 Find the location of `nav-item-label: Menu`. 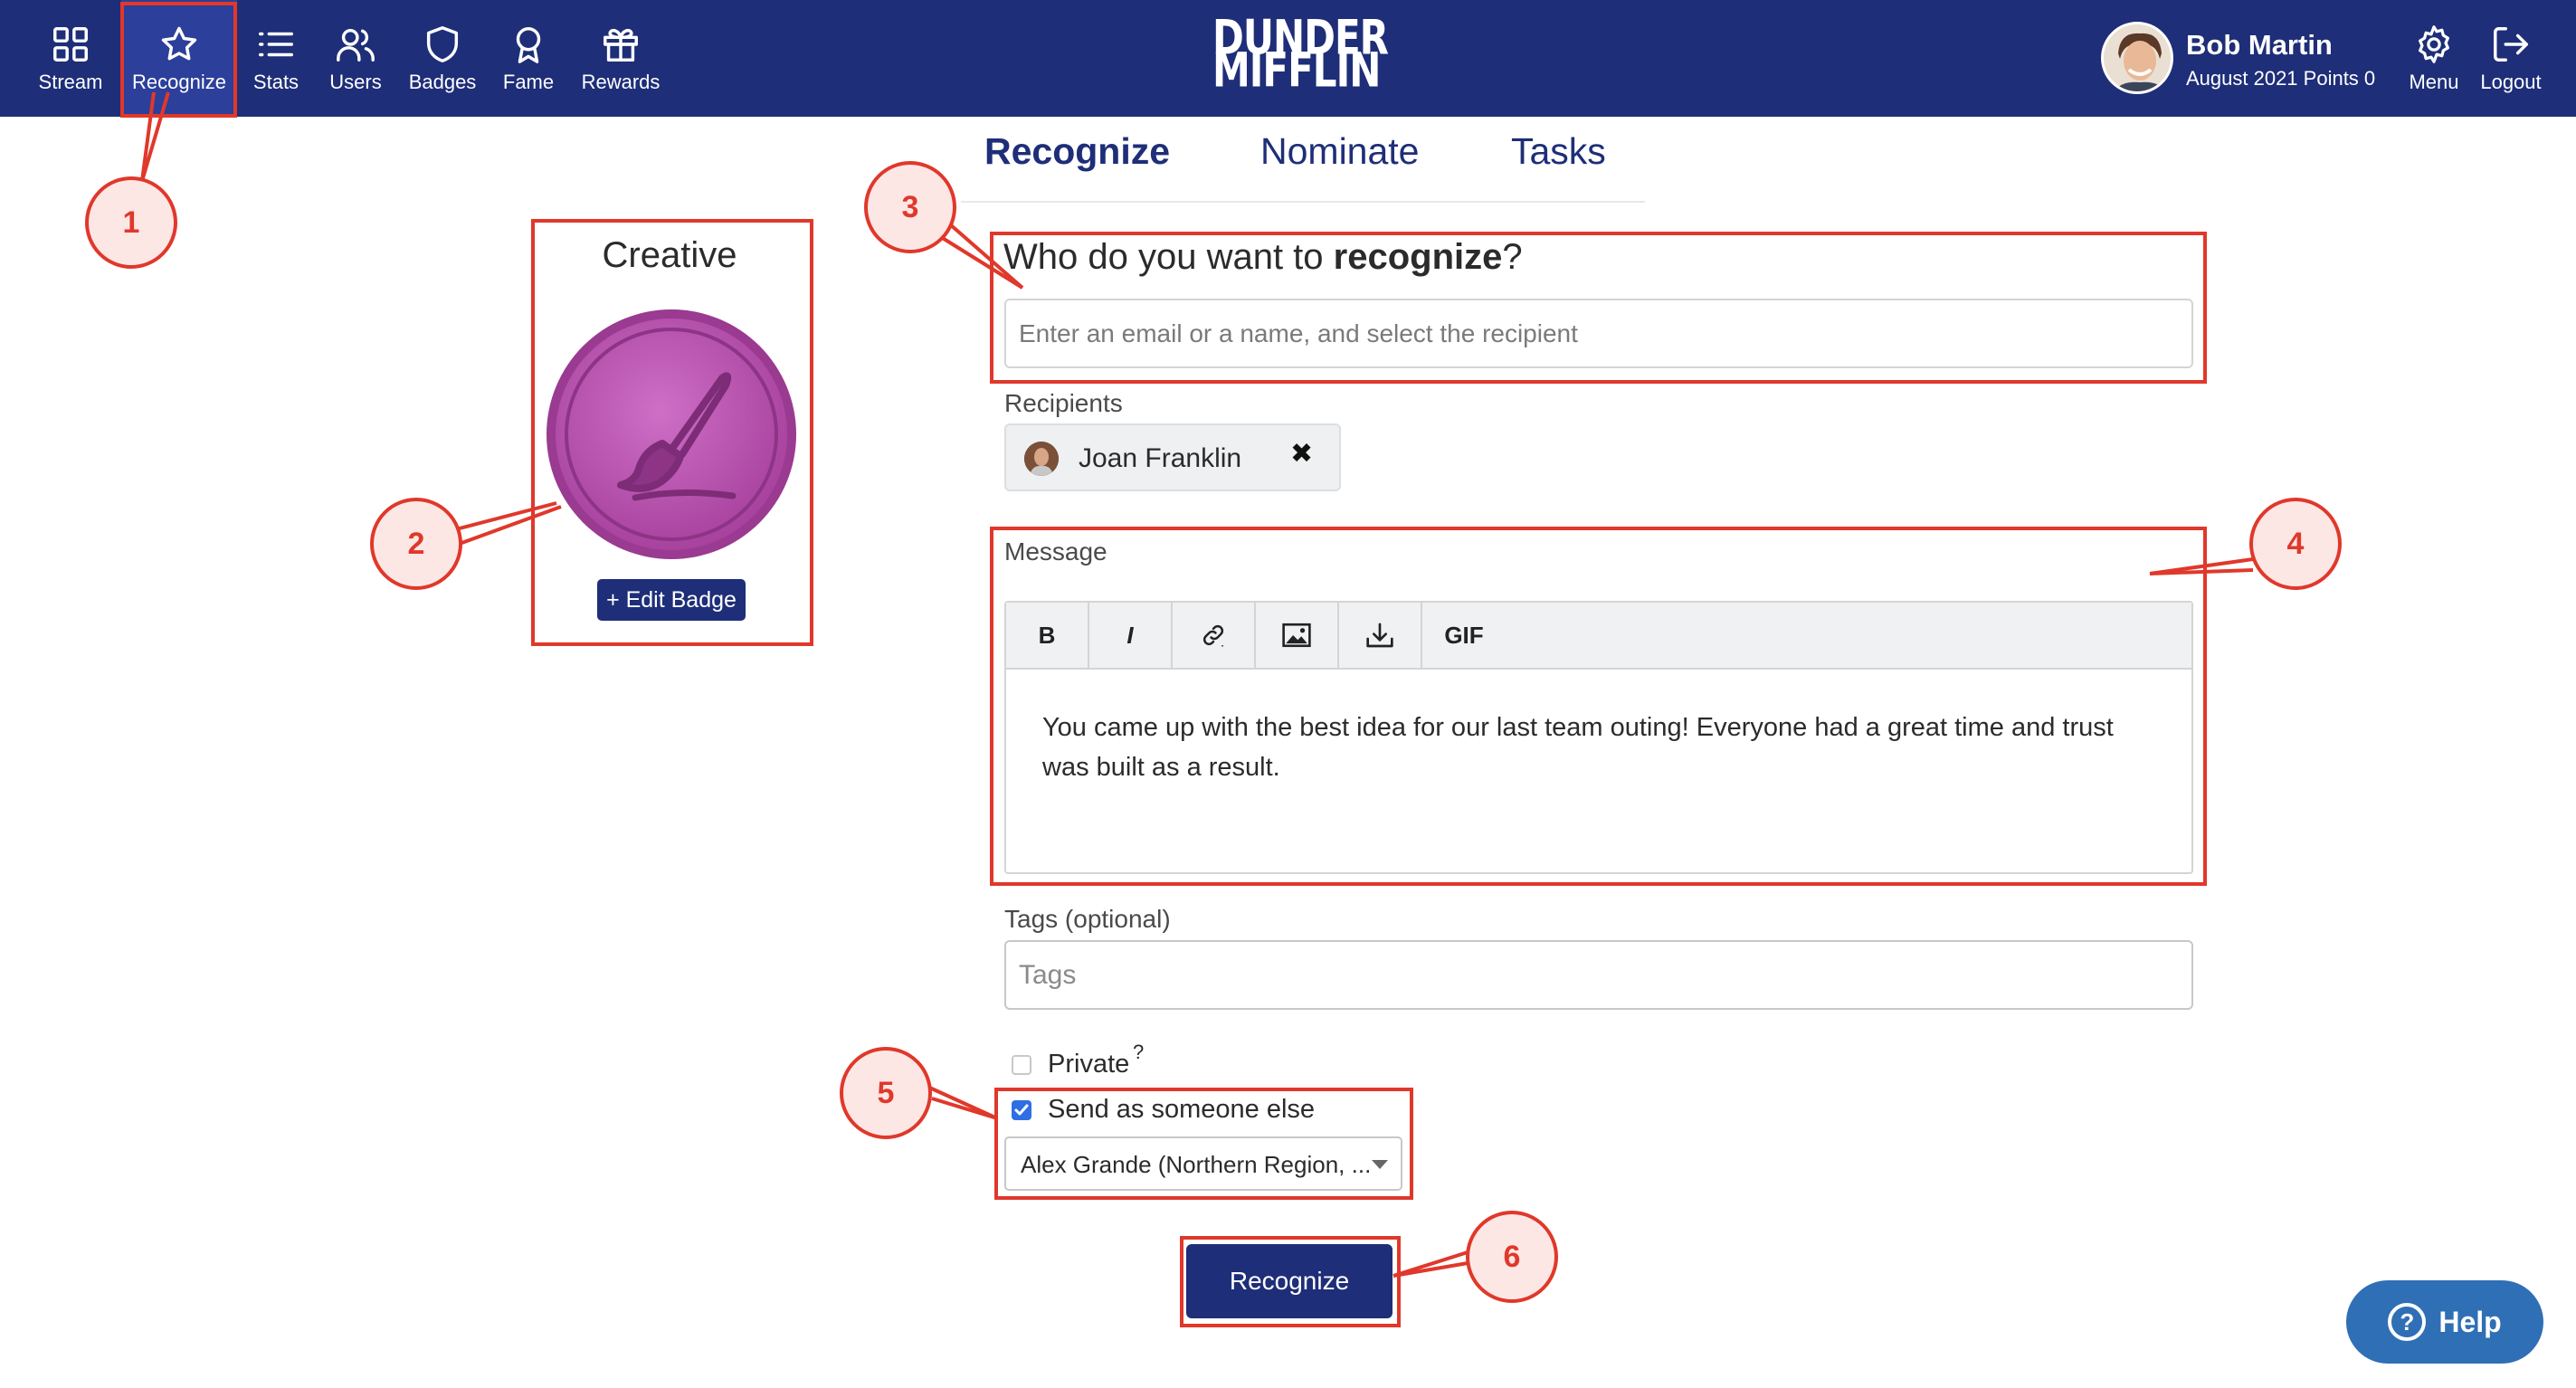

nav-item-label: Menu is located at coordinates (2434, 81).